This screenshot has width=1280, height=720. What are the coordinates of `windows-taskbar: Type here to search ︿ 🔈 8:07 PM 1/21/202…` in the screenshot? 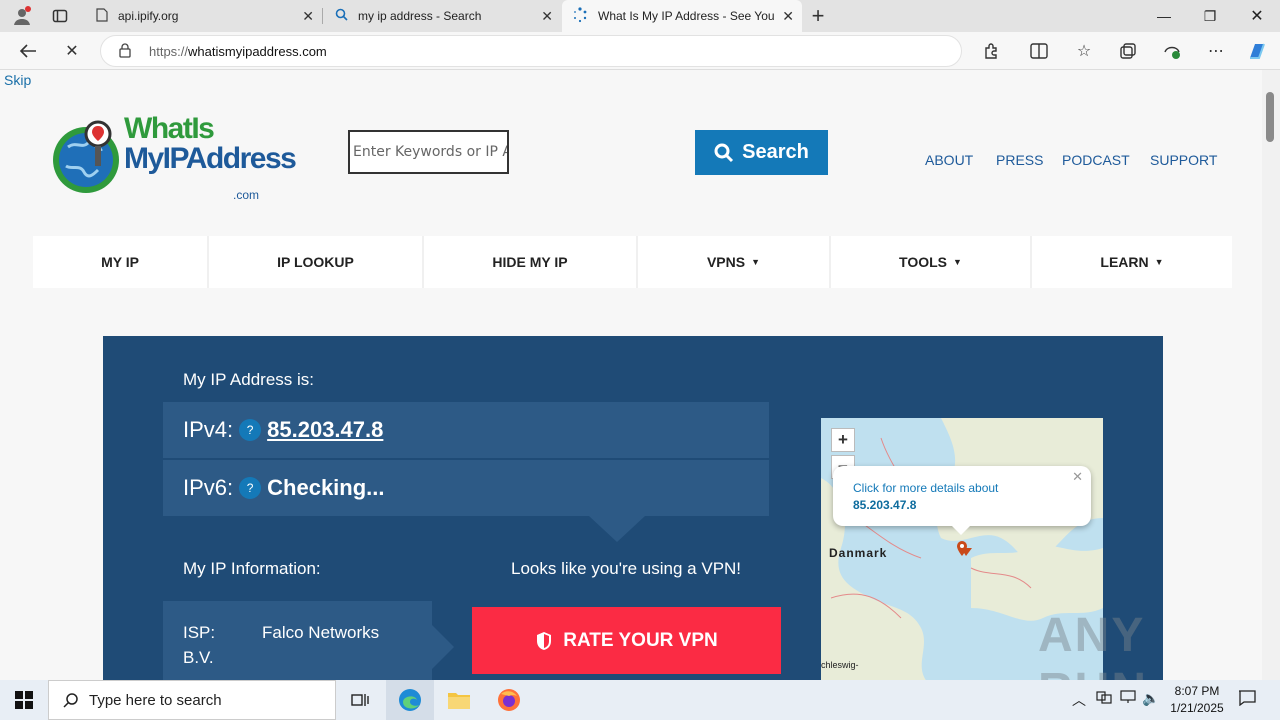 It's located at (640, 700).